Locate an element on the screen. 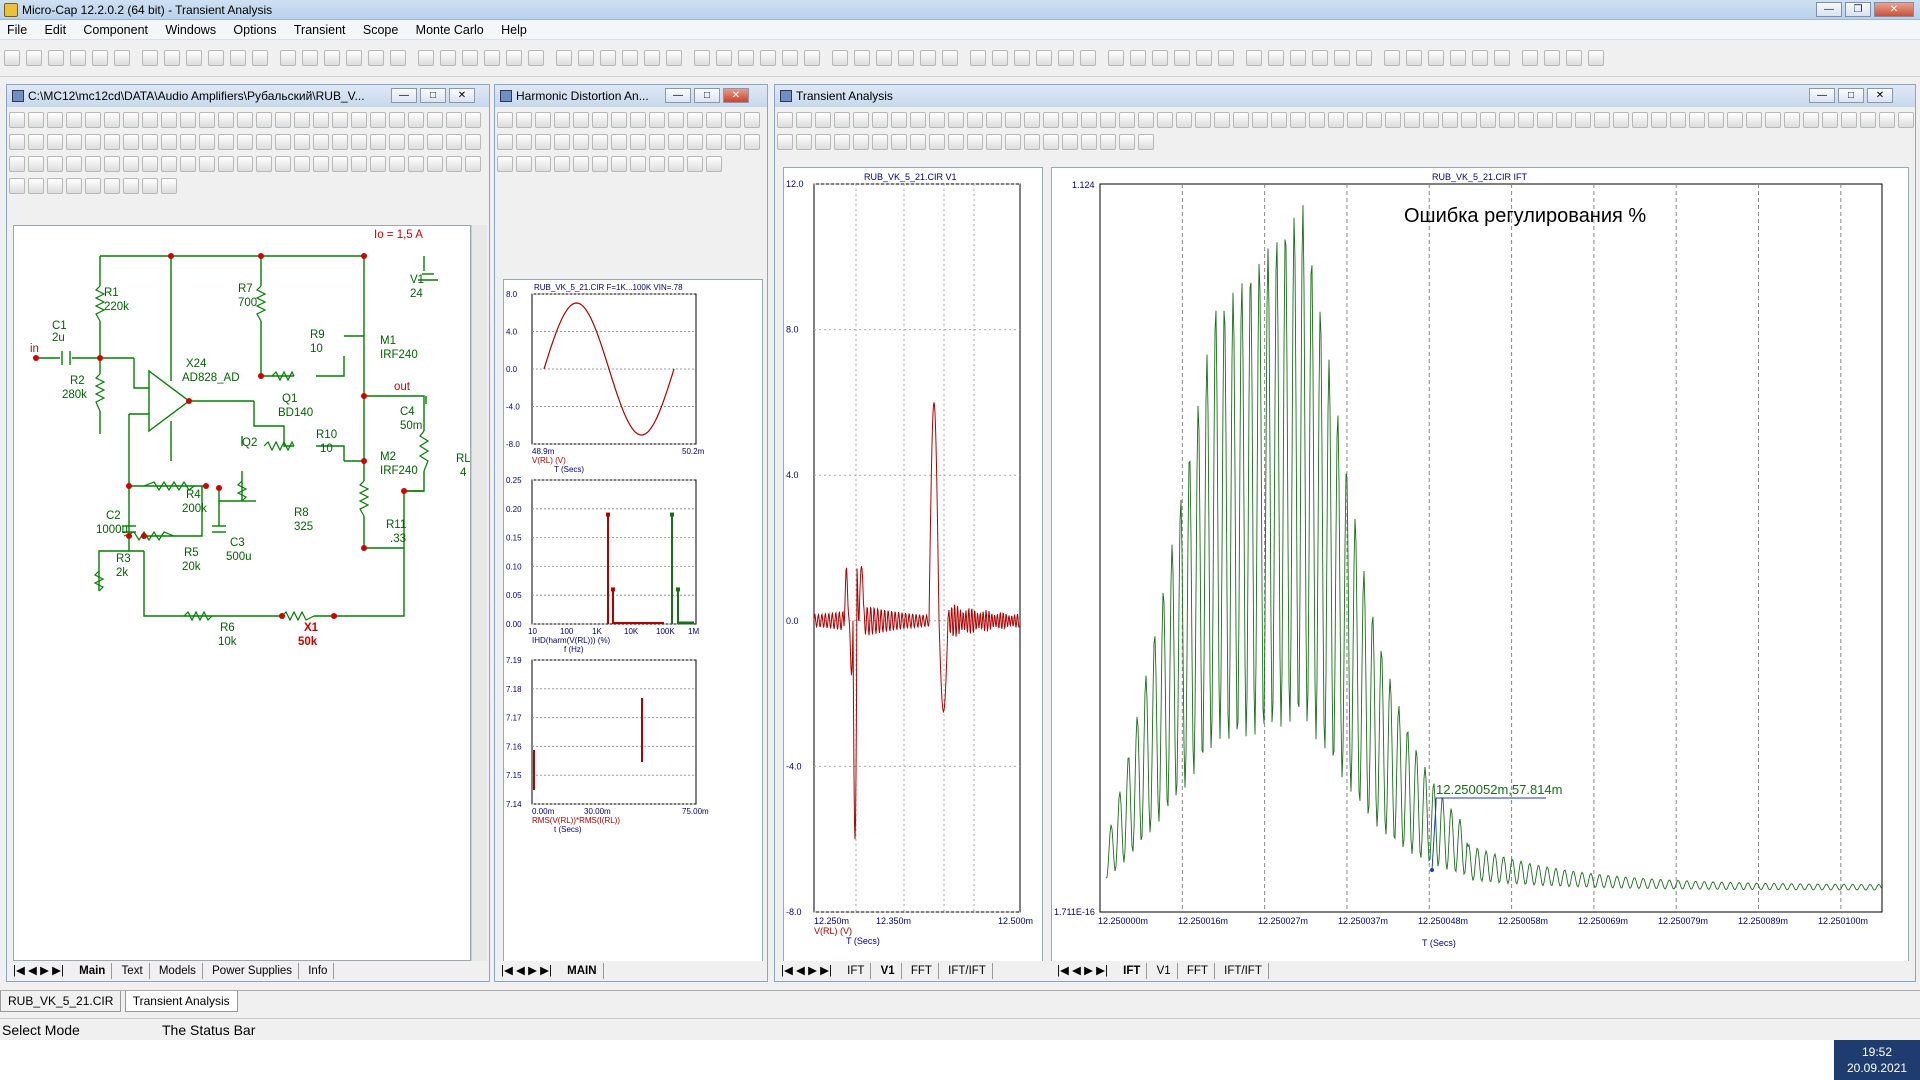 This screenshot has height=1080, width=1920. restore-button: ❐ is located at coordinates (1858, 9).